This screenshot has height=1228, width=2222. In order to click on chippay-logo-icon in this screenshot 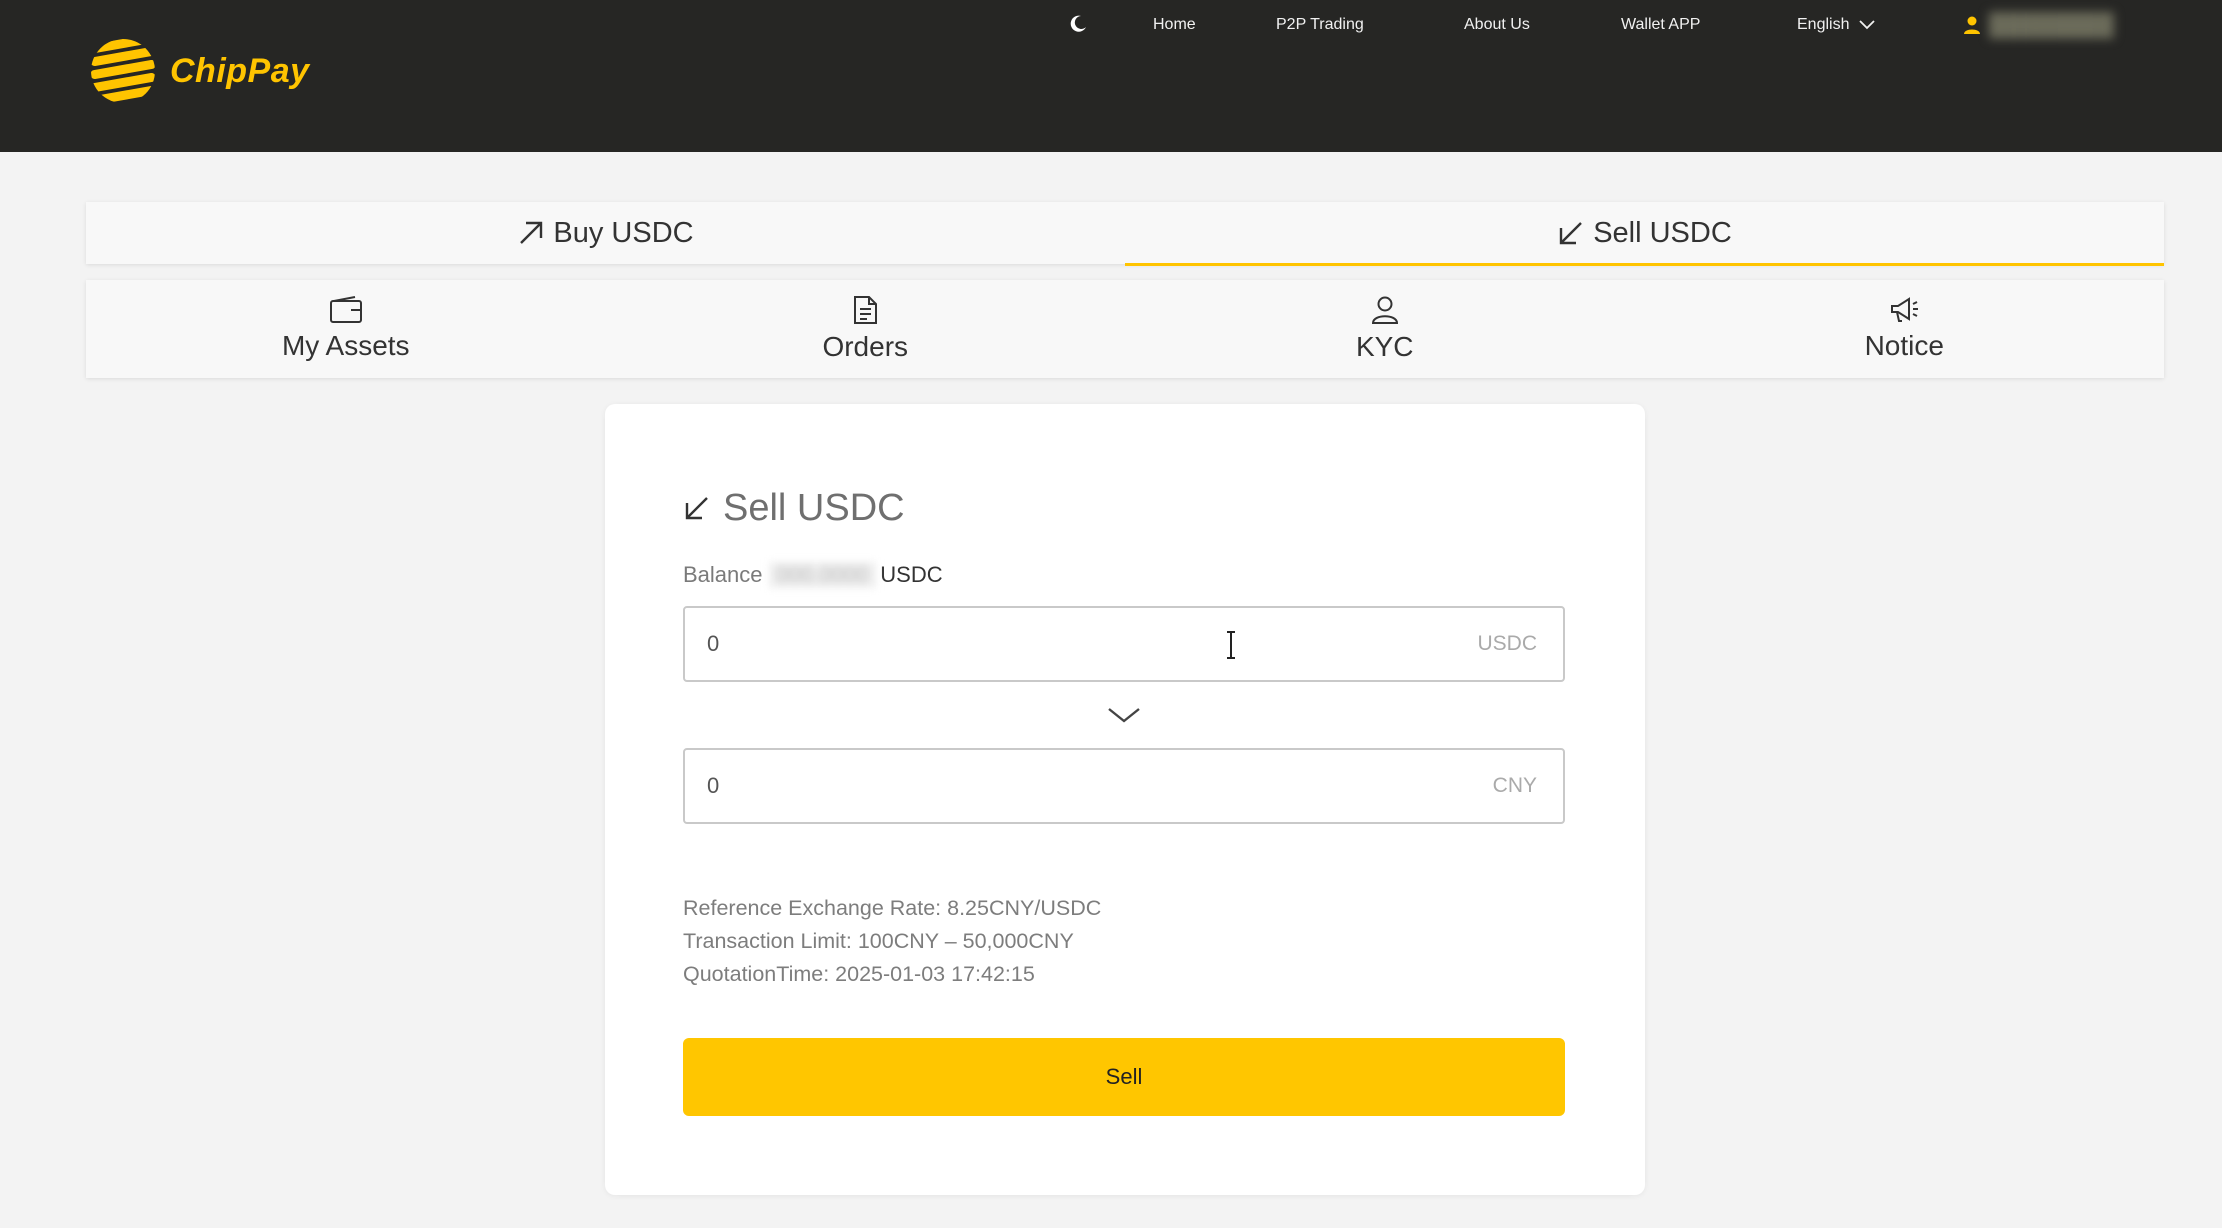, I will do `click(123, 71)`.